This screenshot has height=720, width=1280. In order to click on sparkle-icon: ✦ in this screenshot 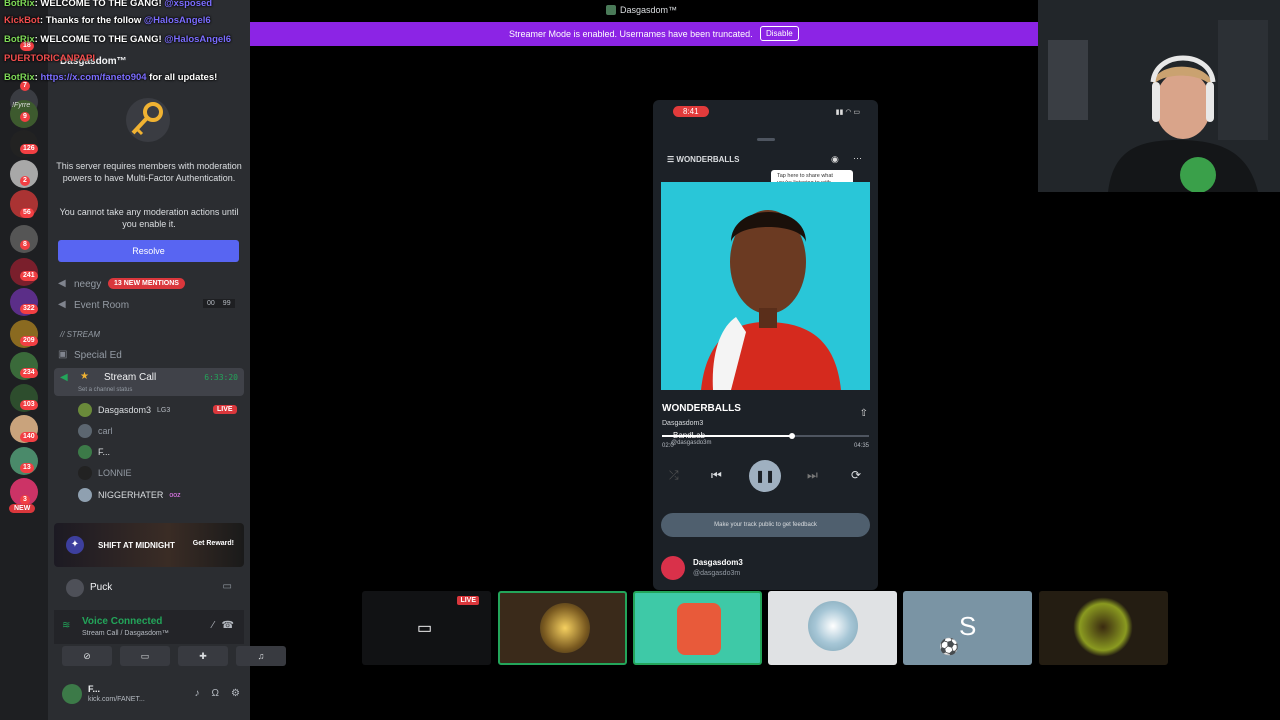, I will do `click(75, 545)`.